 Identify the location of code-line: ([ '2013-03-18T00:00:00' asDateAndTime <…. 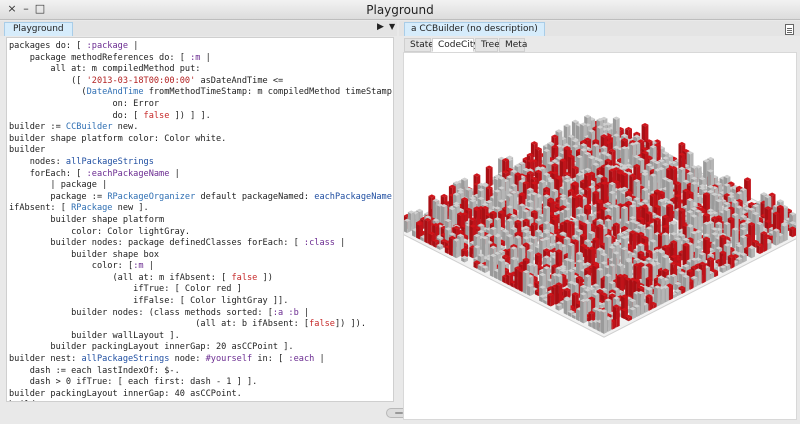
(201, 81).